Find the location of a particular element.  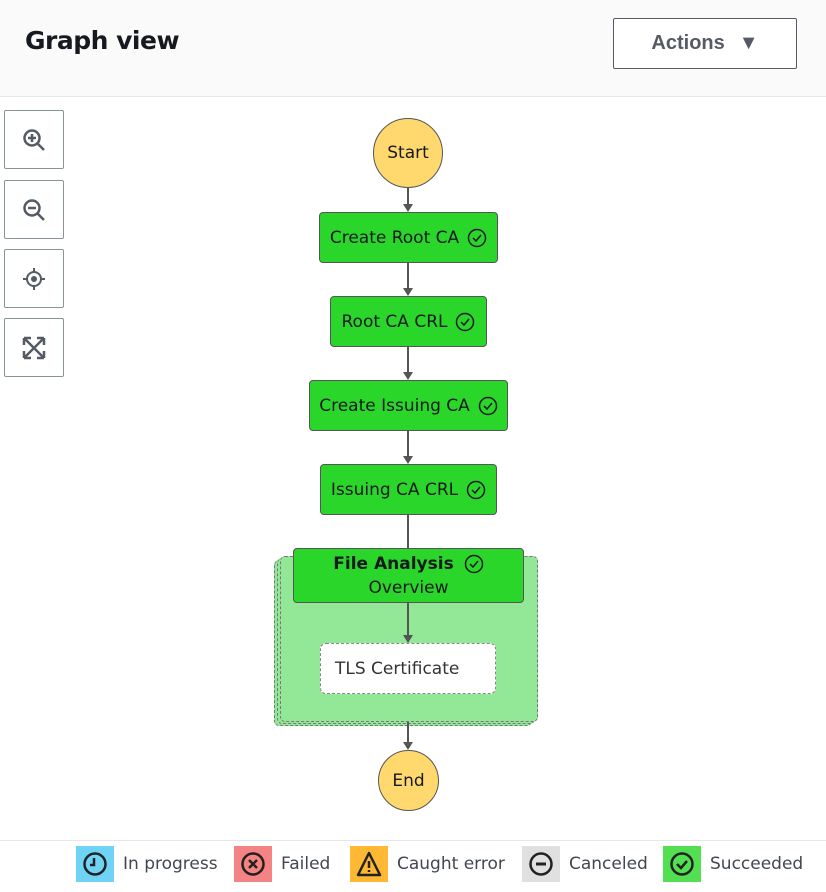

legend-label: Canceled is located at coordinates (608, 864).